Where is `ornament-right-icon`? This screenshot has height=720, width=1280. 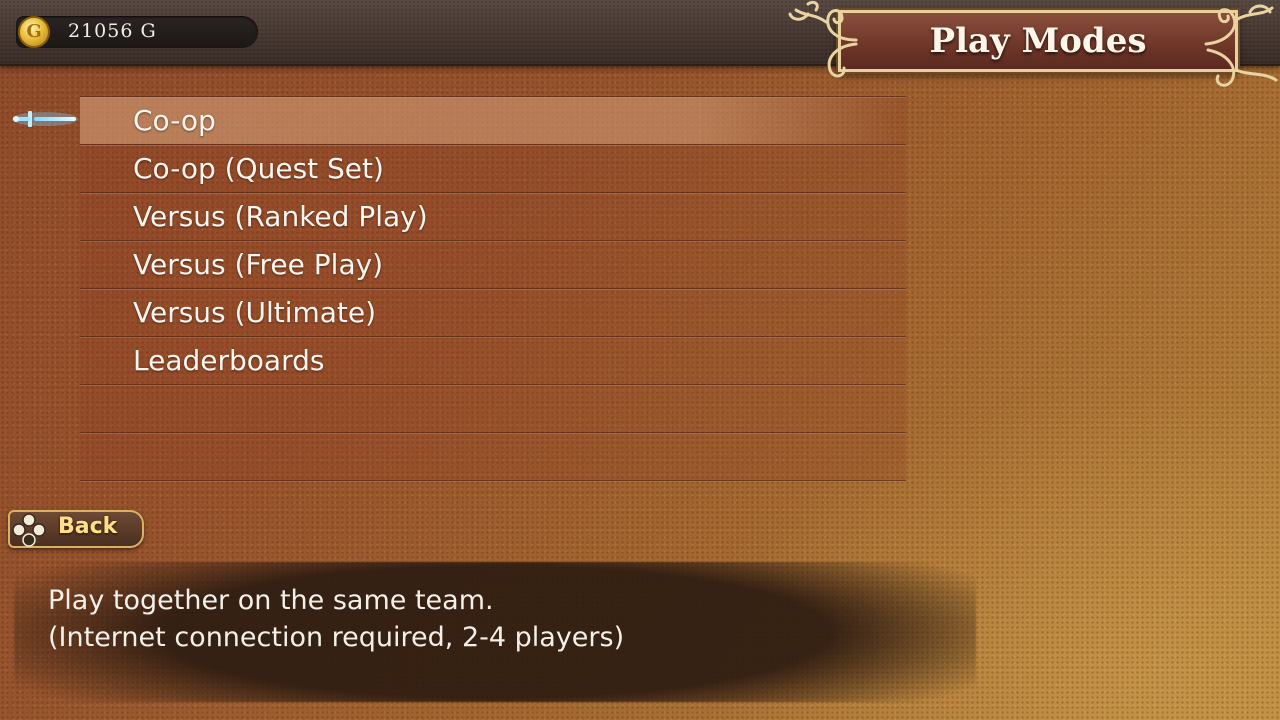
ornament-right-icon is located at coordinates (1241, 45).